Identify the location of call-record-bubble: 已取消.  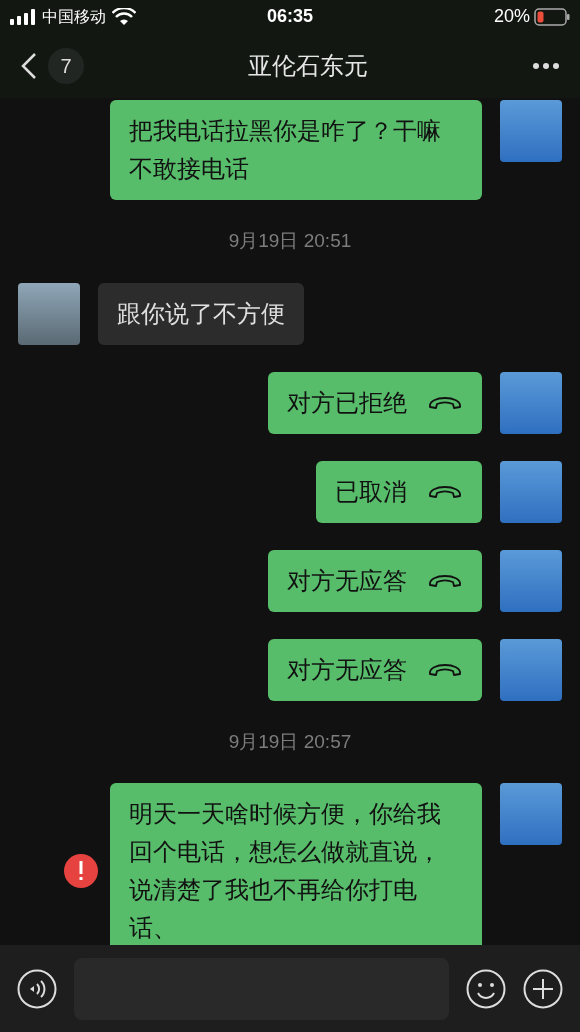
(399, 491).